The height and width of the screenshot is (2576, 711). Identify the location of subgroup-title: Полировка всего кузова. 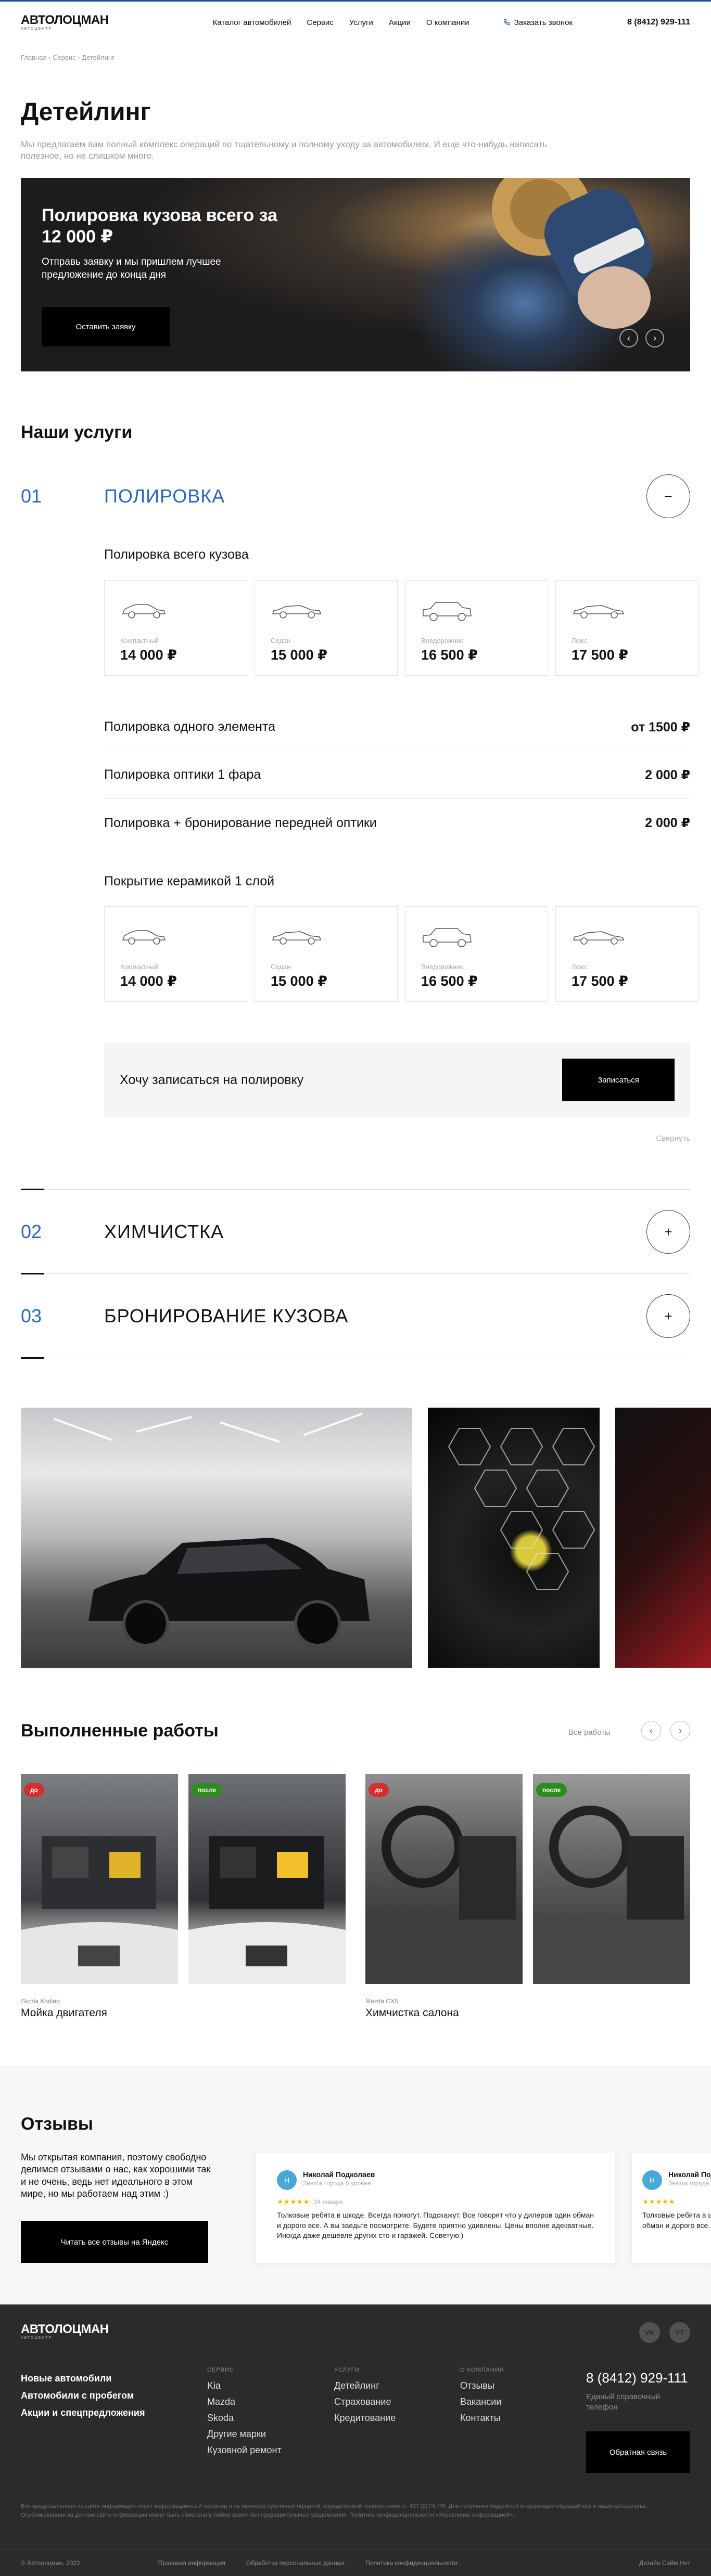
(176, 554).